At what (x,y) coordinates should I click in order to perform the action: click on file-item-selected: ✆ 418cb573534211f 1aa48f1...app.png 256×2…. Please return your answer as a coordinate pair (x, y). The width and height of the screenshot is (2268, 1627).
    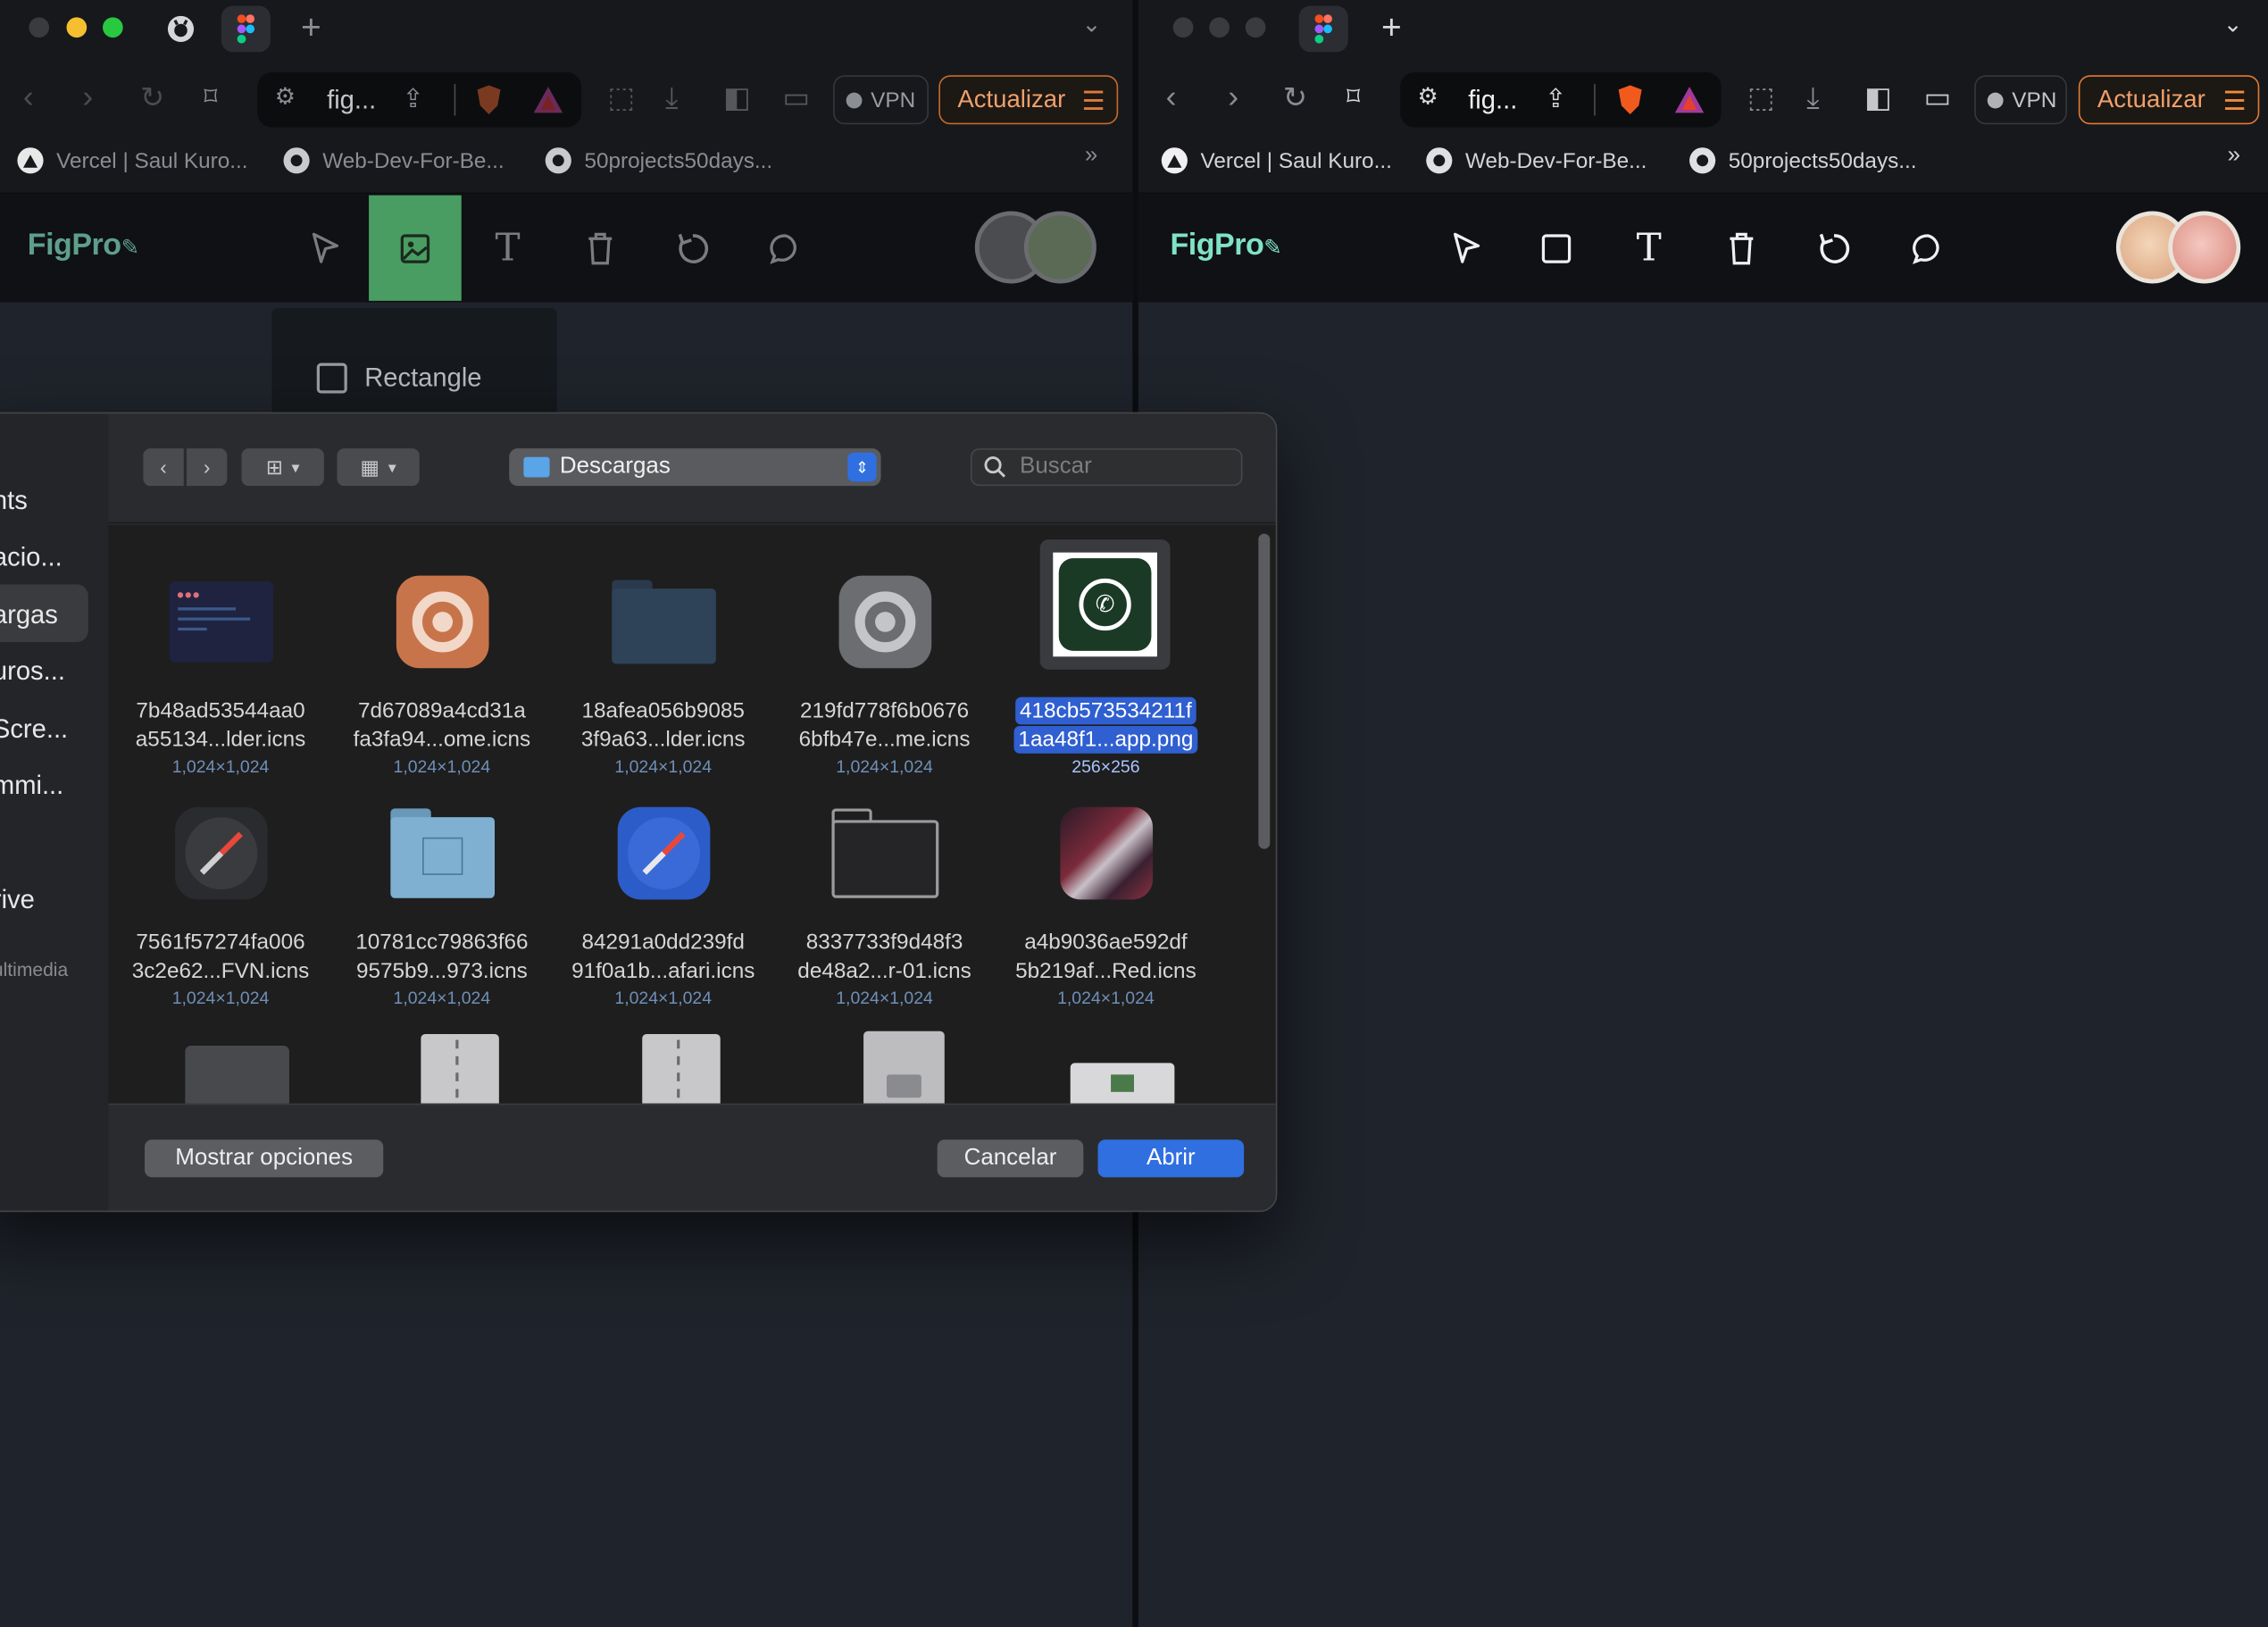
    Looking at the image, I should click on (1105, 660).